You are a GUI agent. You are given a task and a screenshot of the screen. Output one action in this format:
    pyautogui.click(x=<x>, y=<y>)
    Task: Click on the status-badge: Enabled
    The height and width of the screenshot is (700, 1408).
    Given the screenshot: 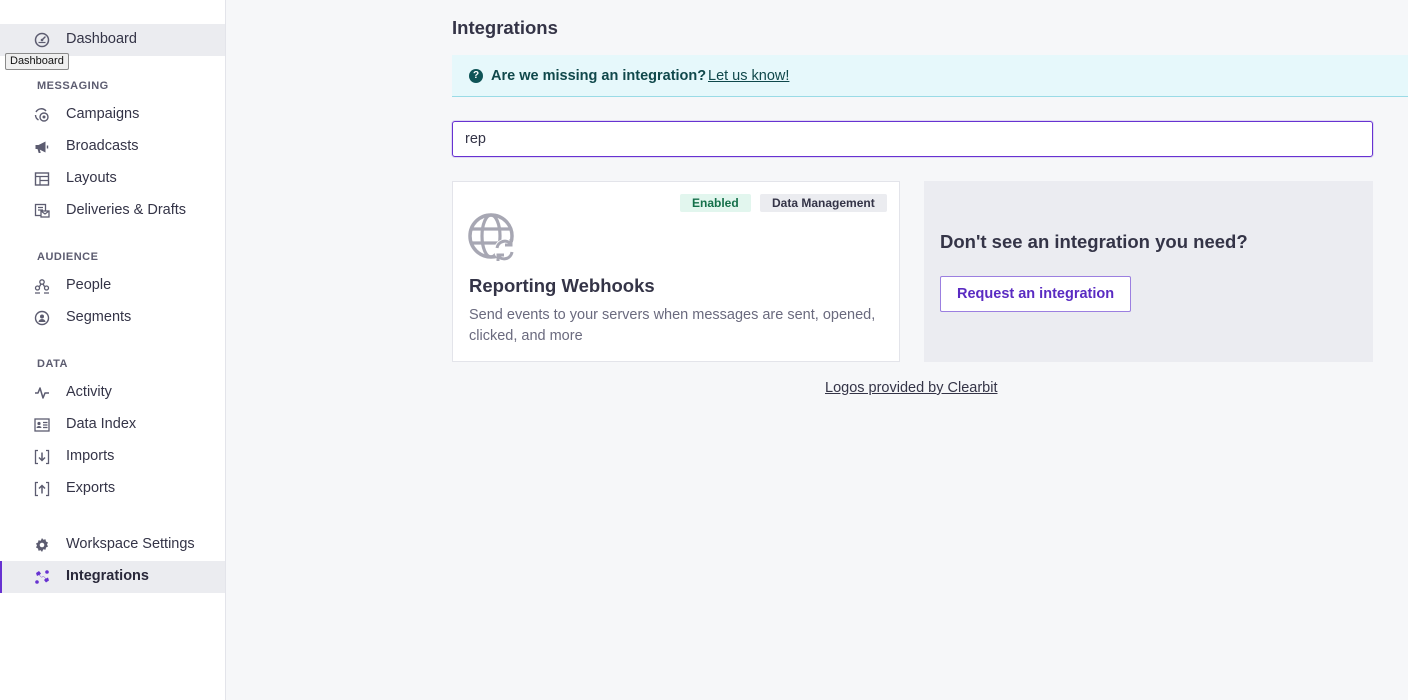 What is the action you would take?
    pyautogui.click(x=715, y=203)
    